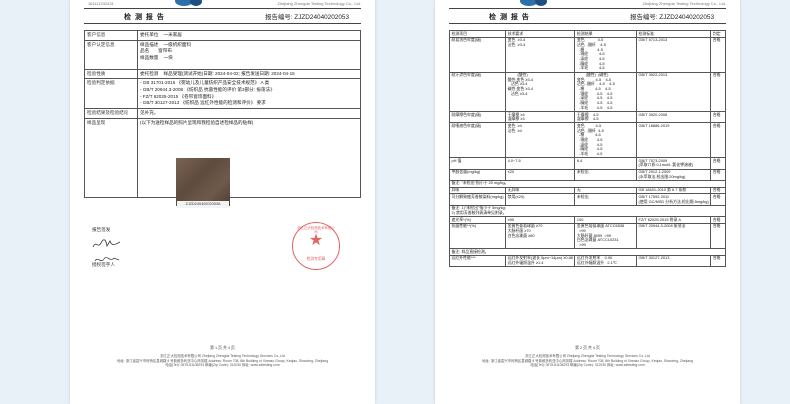 Image resolution: width=790 pixels, height=404 pixels. Describe the element at coordinates (203, 204) in the screenshot. I see `sample-label: ZJZD24040202053A` at that location.